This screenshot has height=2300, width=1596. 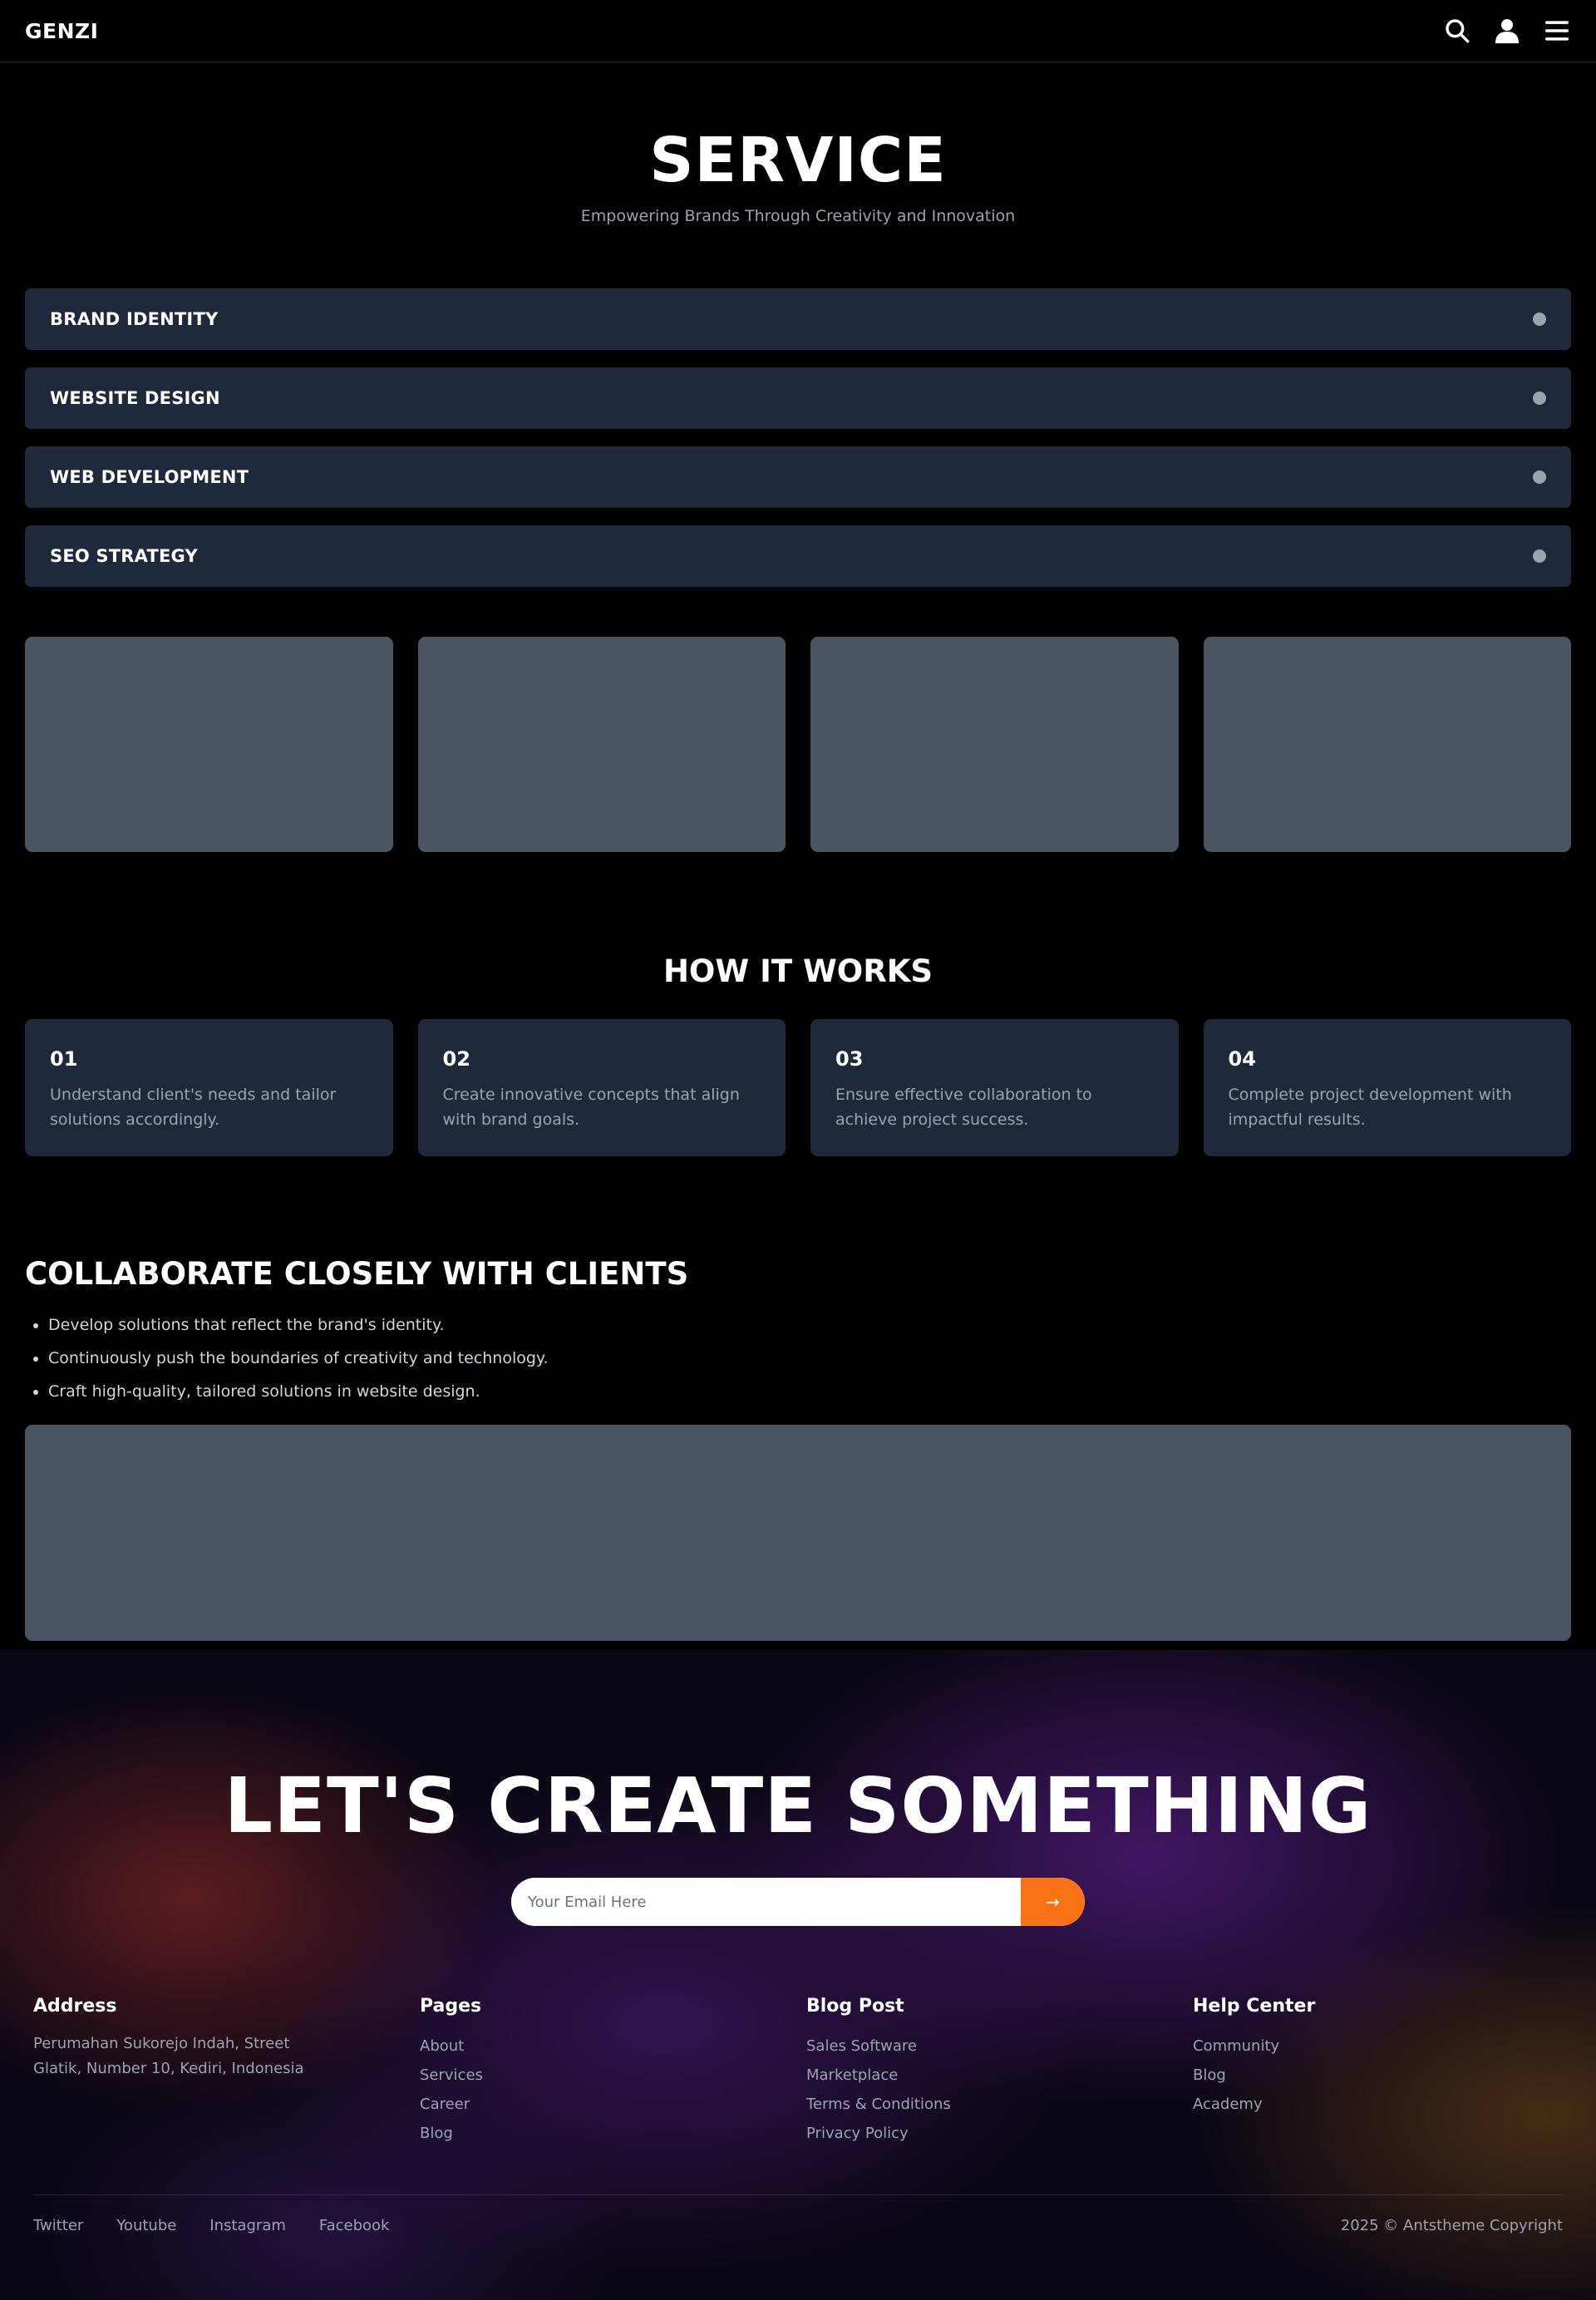 I want to click on column-title: Address, so click(x=75, y=2006).